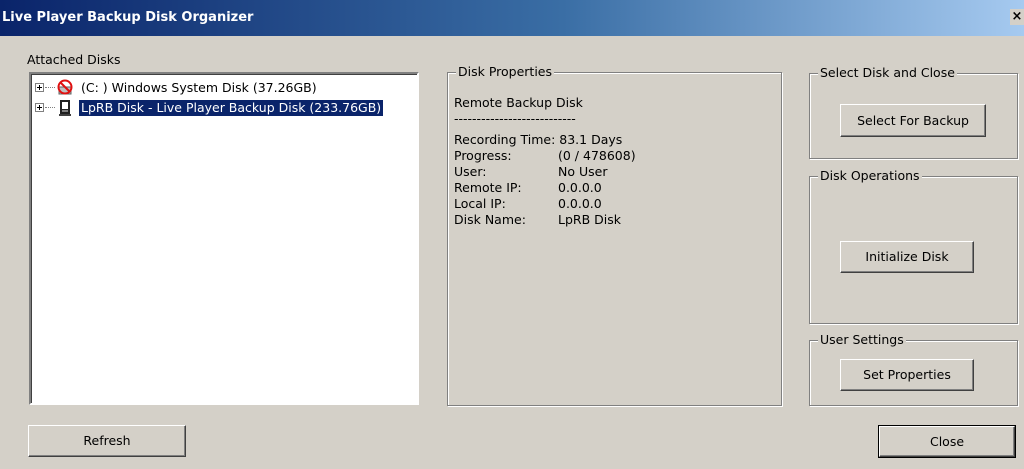 The width and height of the screenshot is (1024, 469). I want to click on window-title: Live Player Backup Disk Organizer, so click(128, 17).